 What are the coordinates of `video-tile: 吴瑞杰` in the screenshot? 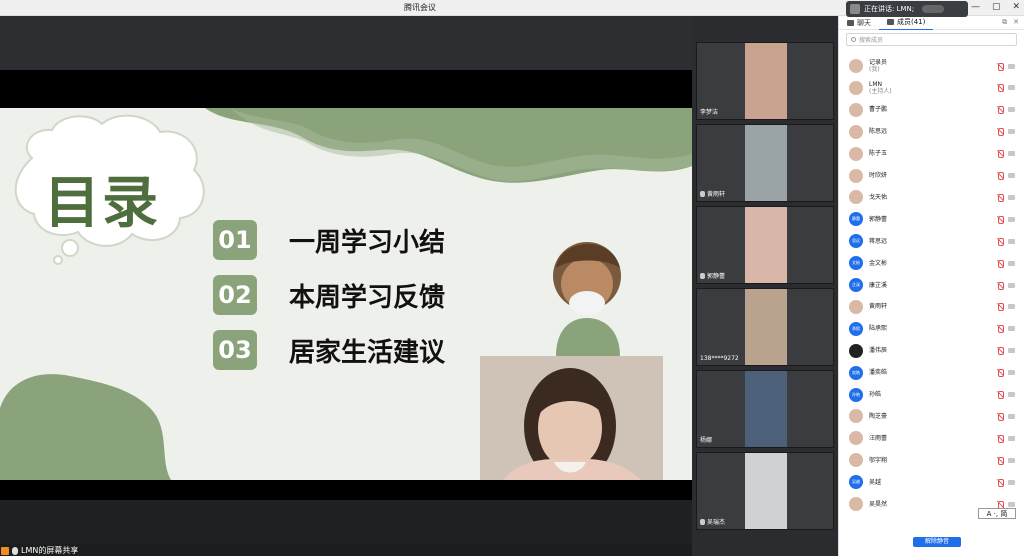 It's located at (765, 491).